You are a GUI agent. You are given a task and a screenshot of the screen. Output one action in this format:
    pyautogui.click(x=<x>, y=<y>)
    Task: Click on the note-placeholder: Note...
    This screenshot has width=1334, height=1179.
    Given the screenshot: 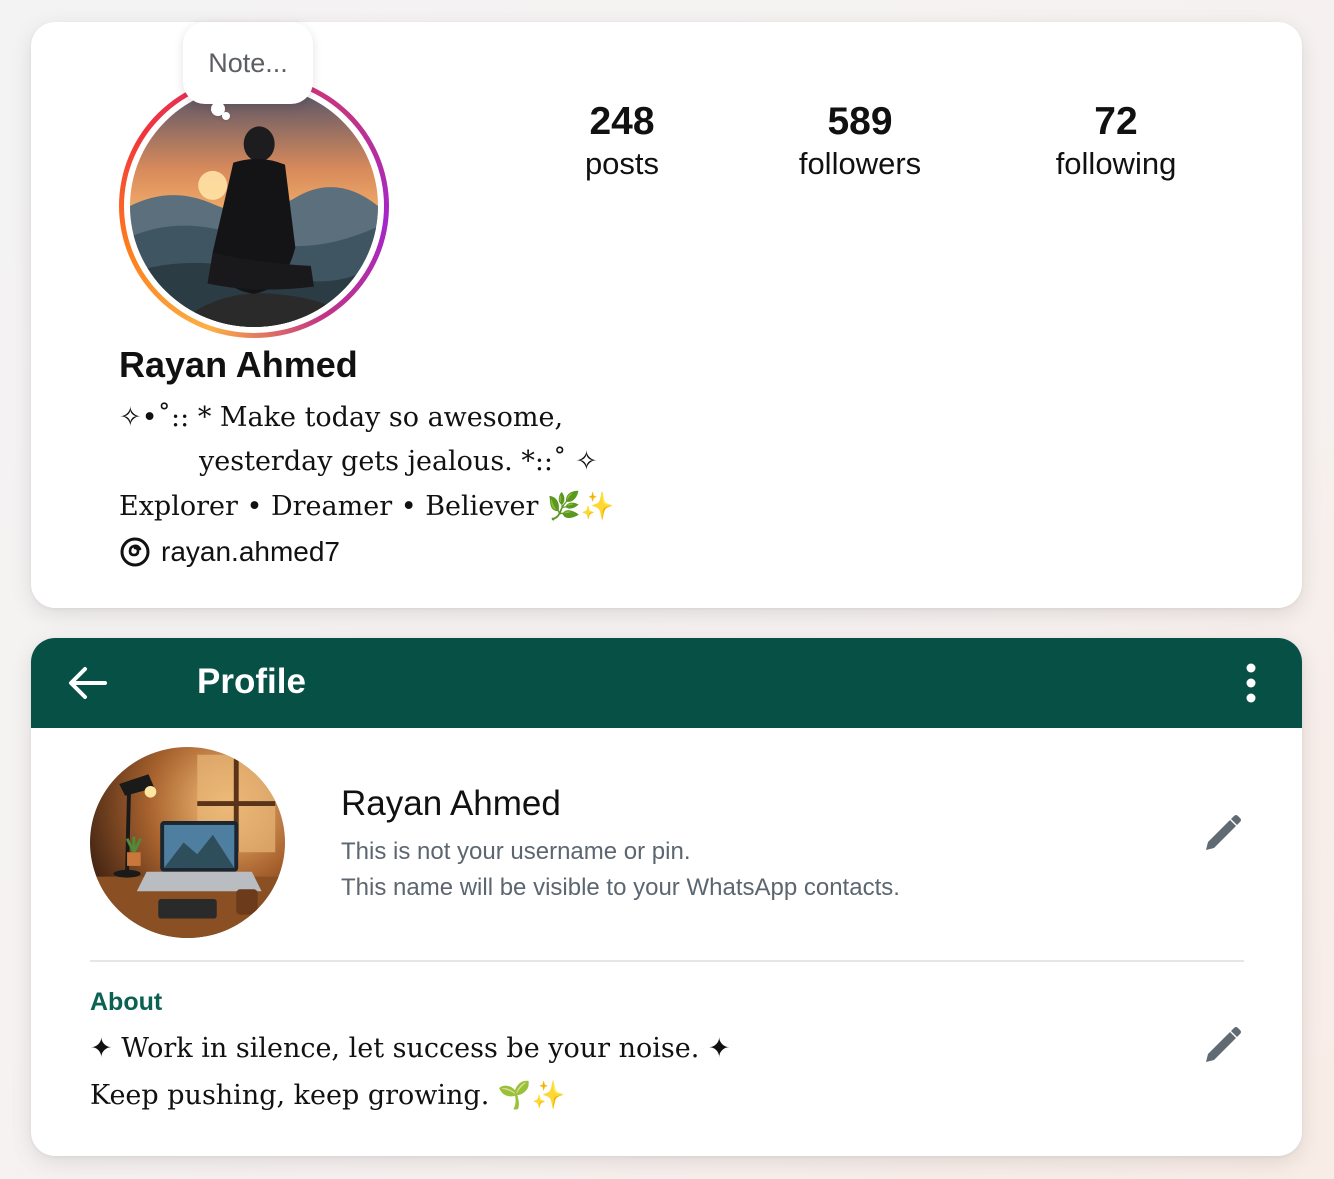 What is the action you would take?
    pyautogui.click(x=248, y=62)
    